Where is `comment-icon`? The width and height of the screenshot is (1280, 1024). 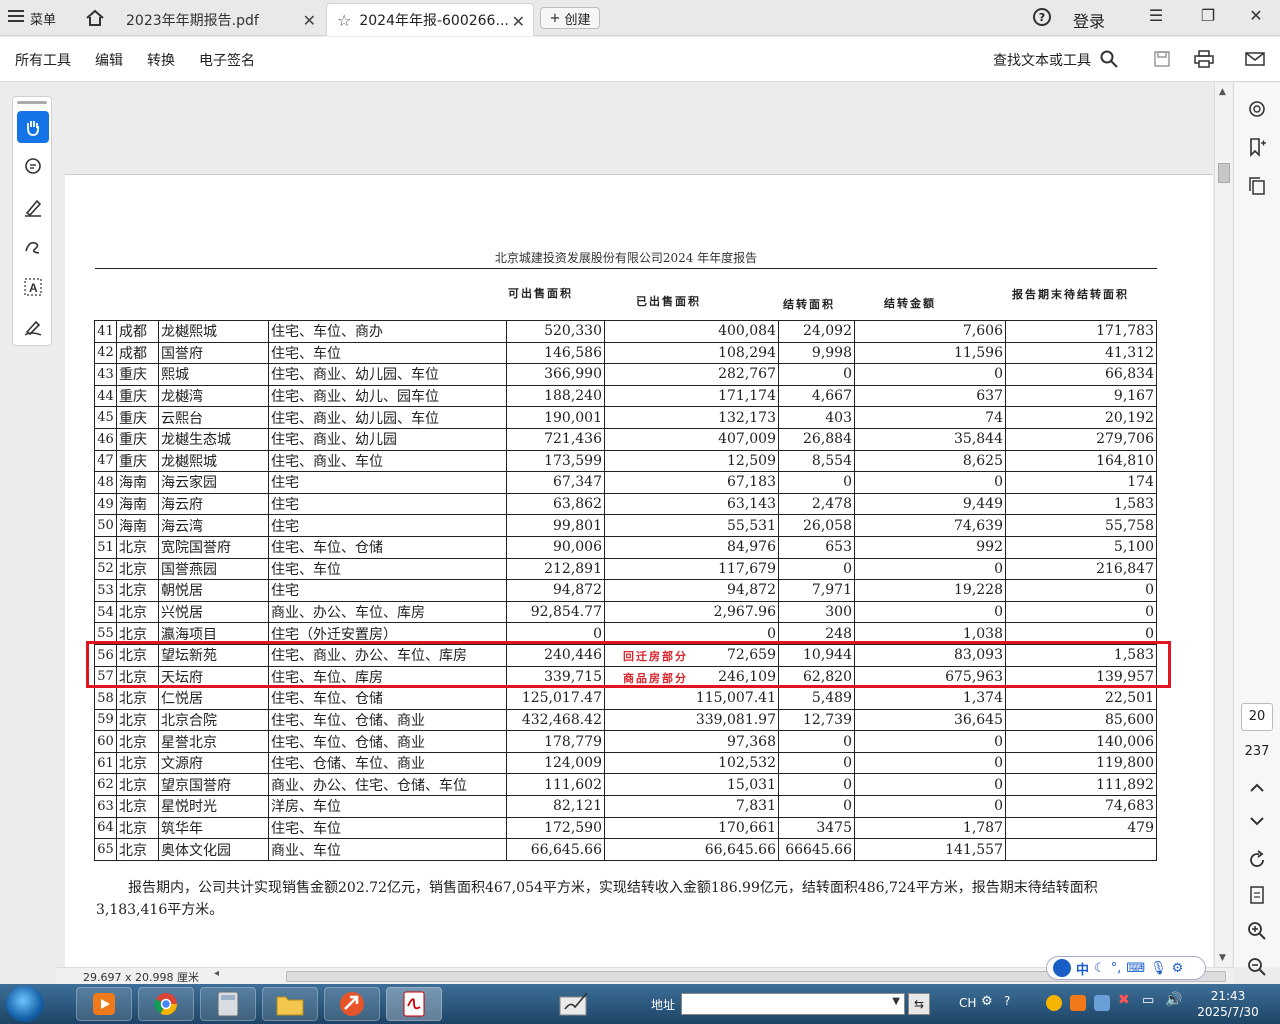 comment-icon is located at coordinates (33, 167).